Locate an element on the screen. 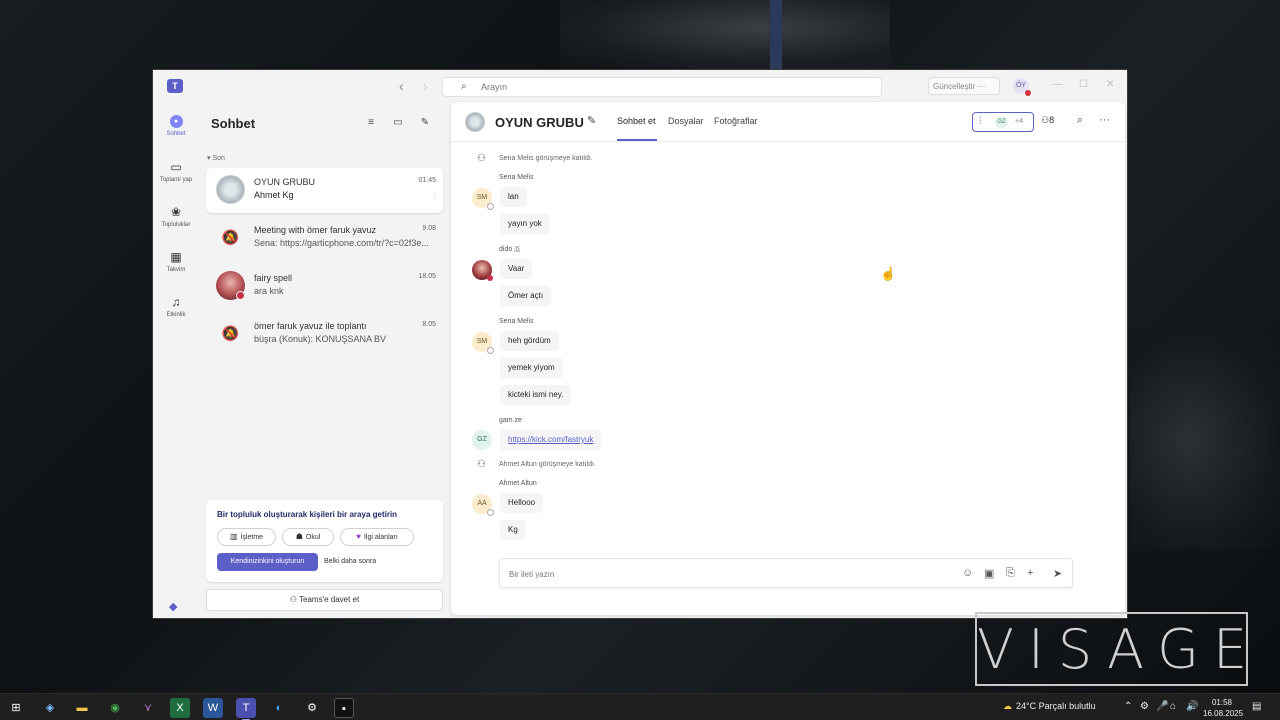 This screenshot has width=1280, height=720. communities-icon: ❀ is located at coordinates (176, 212).